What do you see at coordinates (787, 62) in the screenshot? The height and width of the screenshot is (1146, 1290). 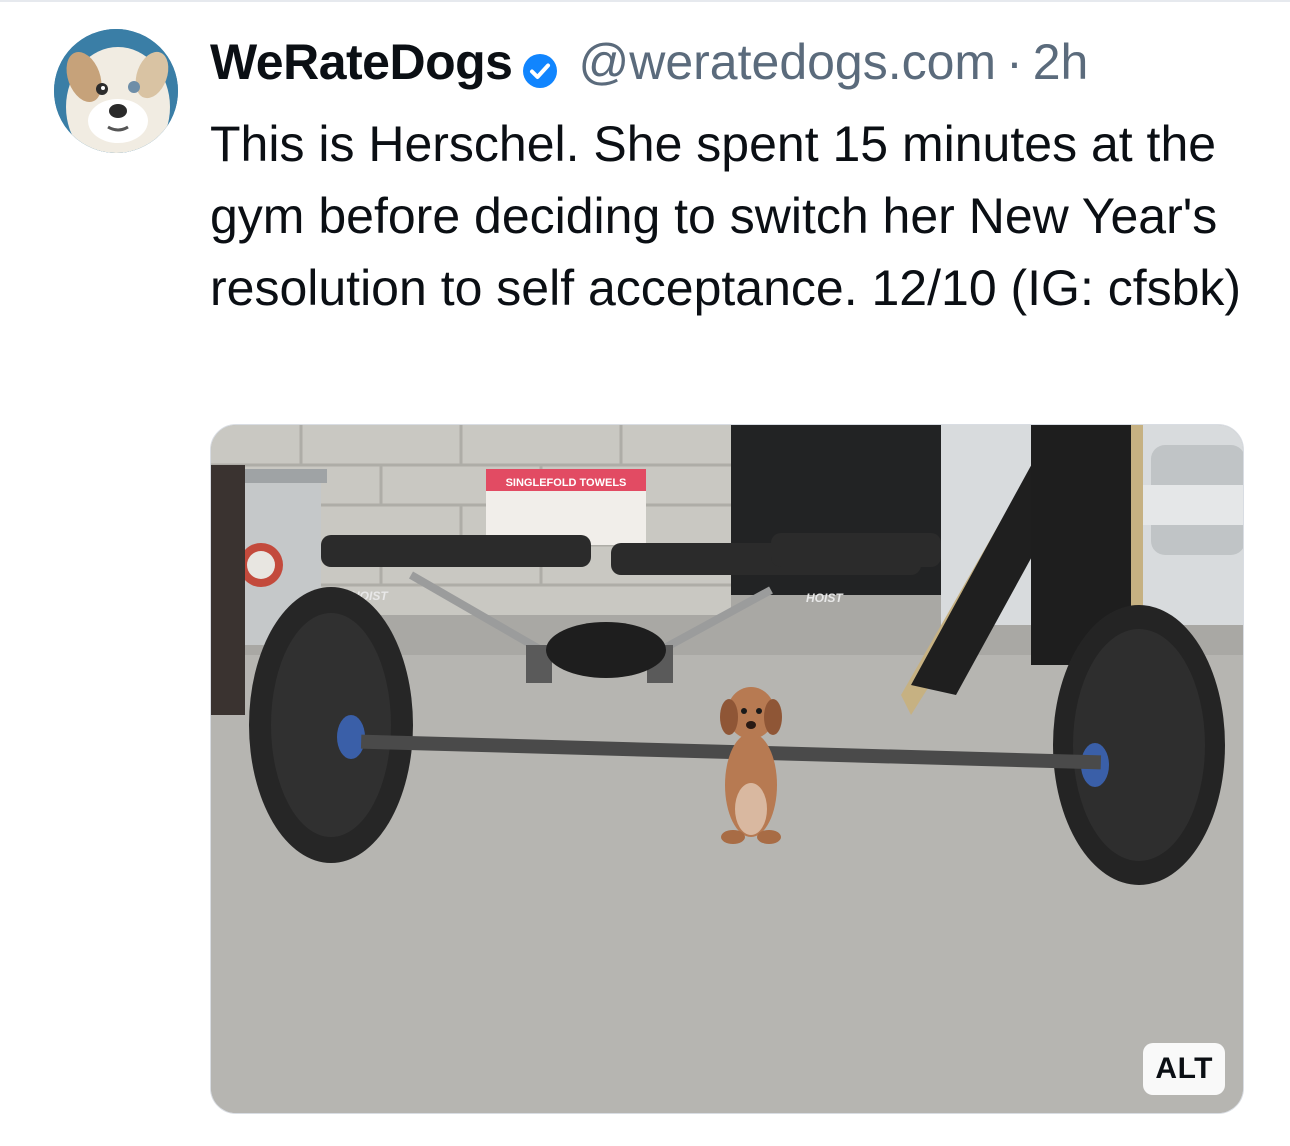 I see `handle: @weratedogs.com` at bounding box center [787, 62].